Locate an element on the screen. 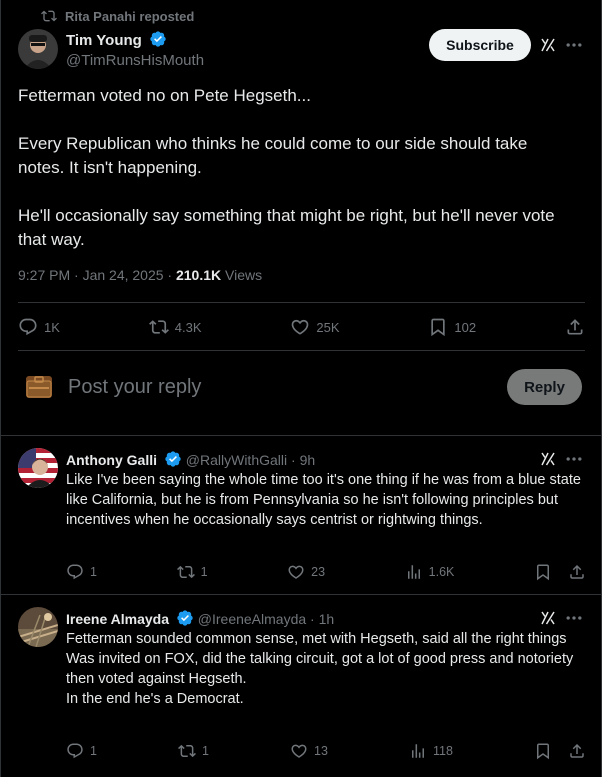 The height and width of the screenshot is (777, 602). like-count: 23 is located at coordinates (318, 572).